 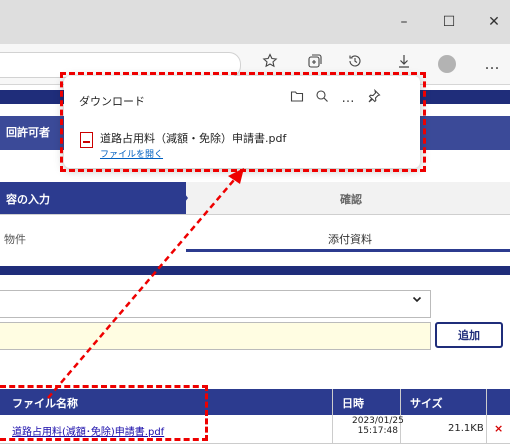 I want to click on close-window-button: ✕, so click(x=494, y=22).